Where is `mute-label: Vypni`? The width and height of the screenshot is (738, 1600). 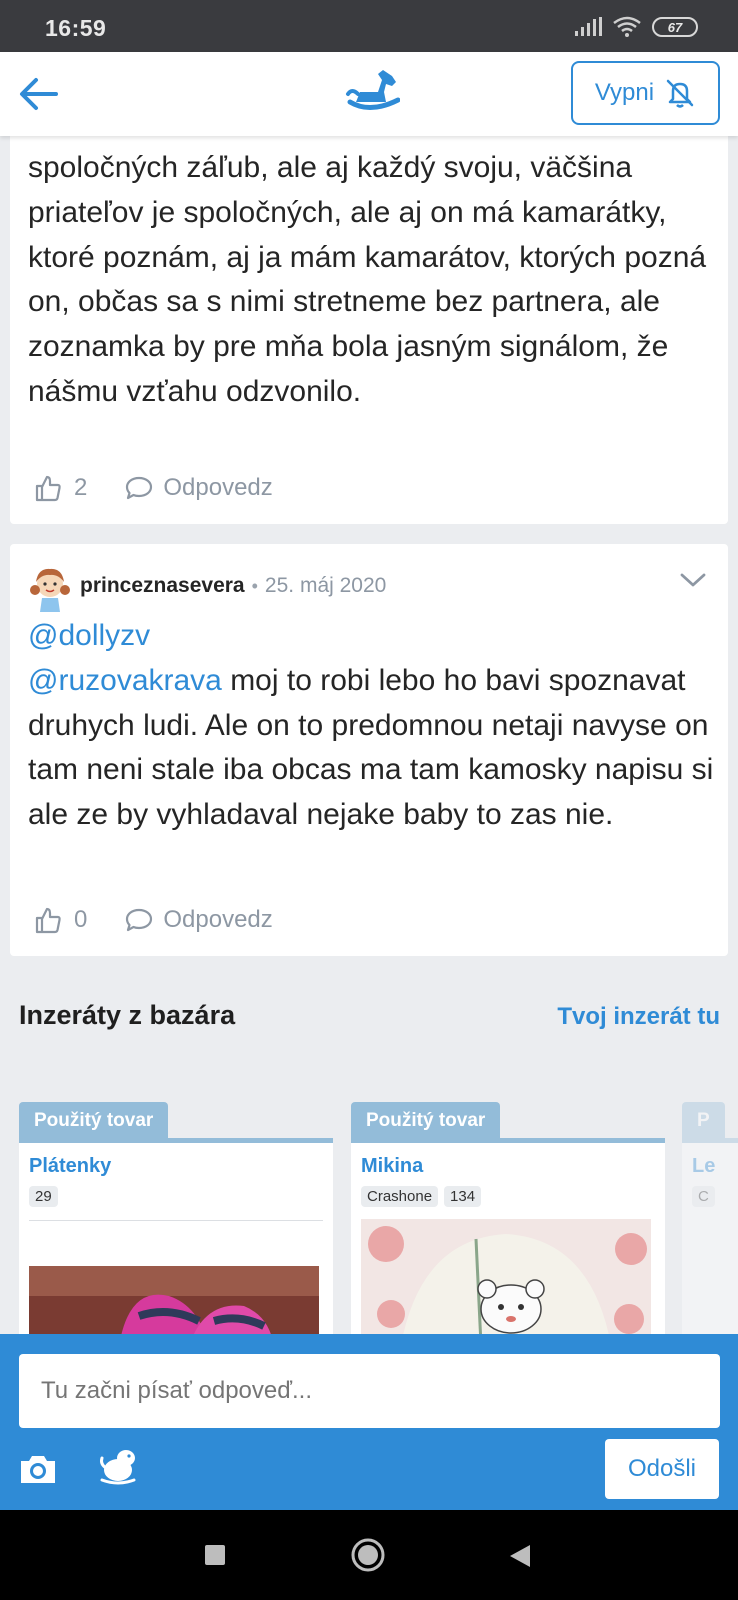 mute-label: Vypni is located at coordinates (624, 92).